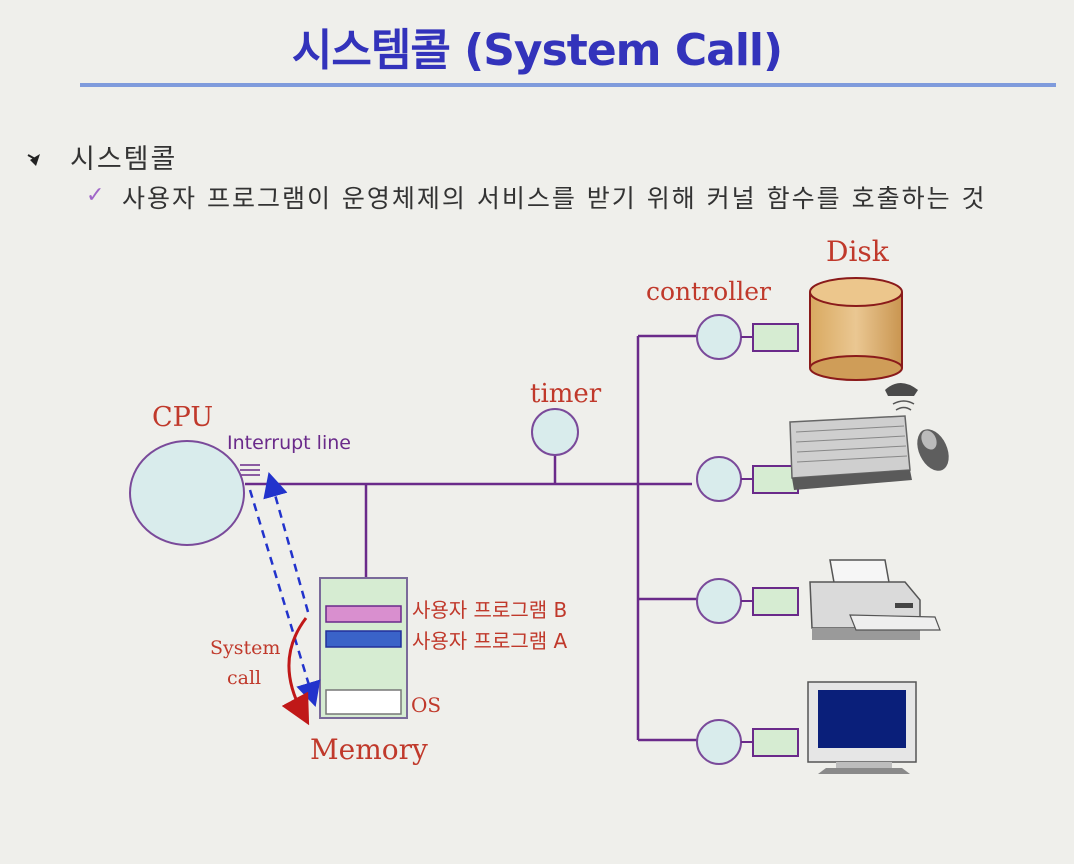  Describe the element at coordinates (426, 705) in the screenshot. I see `os-label: OS` at that location.